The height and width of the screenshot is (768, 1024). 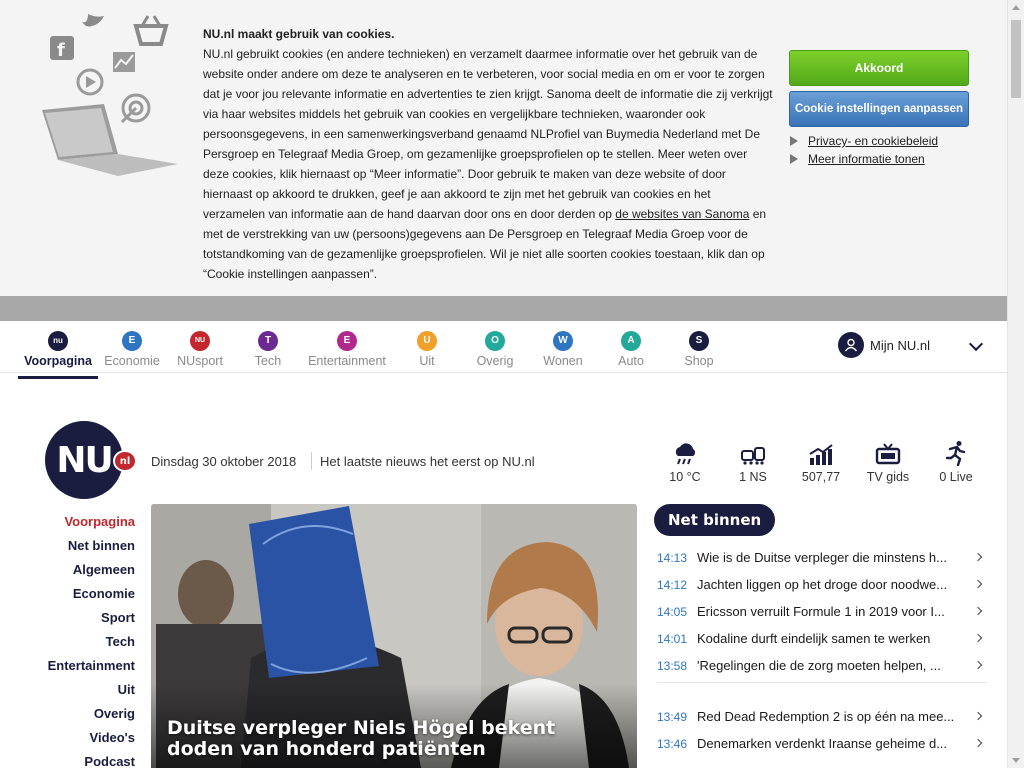 What do you see at coordinates (91, 717) in the screenshot?
I see `menu-item-overig: Overig` at bounding box center [91, 717].